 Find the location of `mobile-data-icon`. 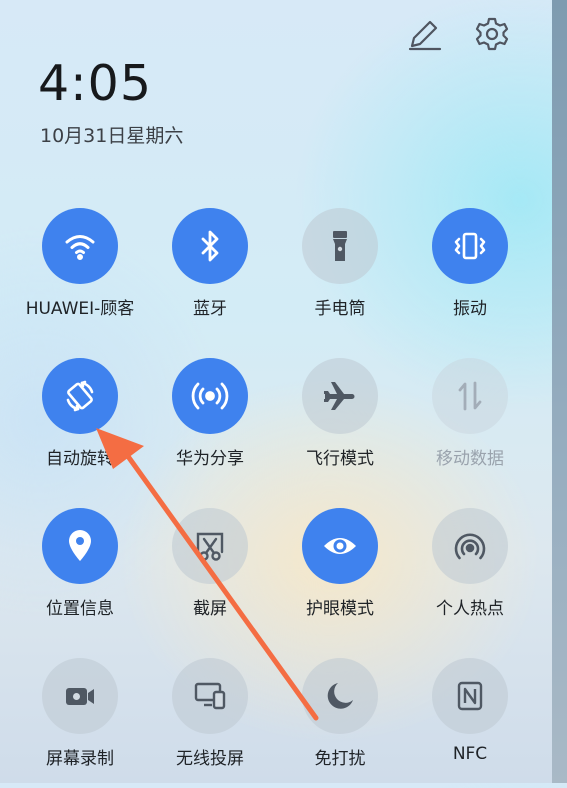

mobile-data-icon is located at coordinates (470, 396).